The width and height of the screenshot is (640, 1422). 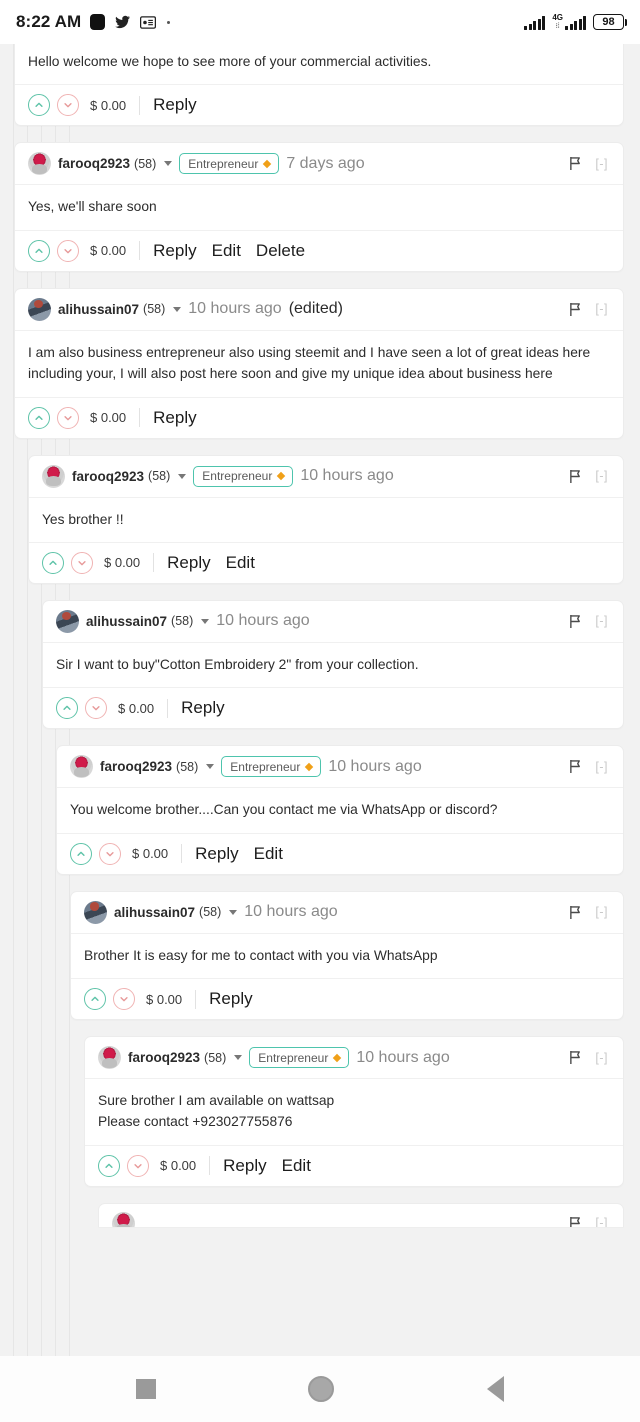 I want to click on android-nav-bar, so click(x=320, y=1389).